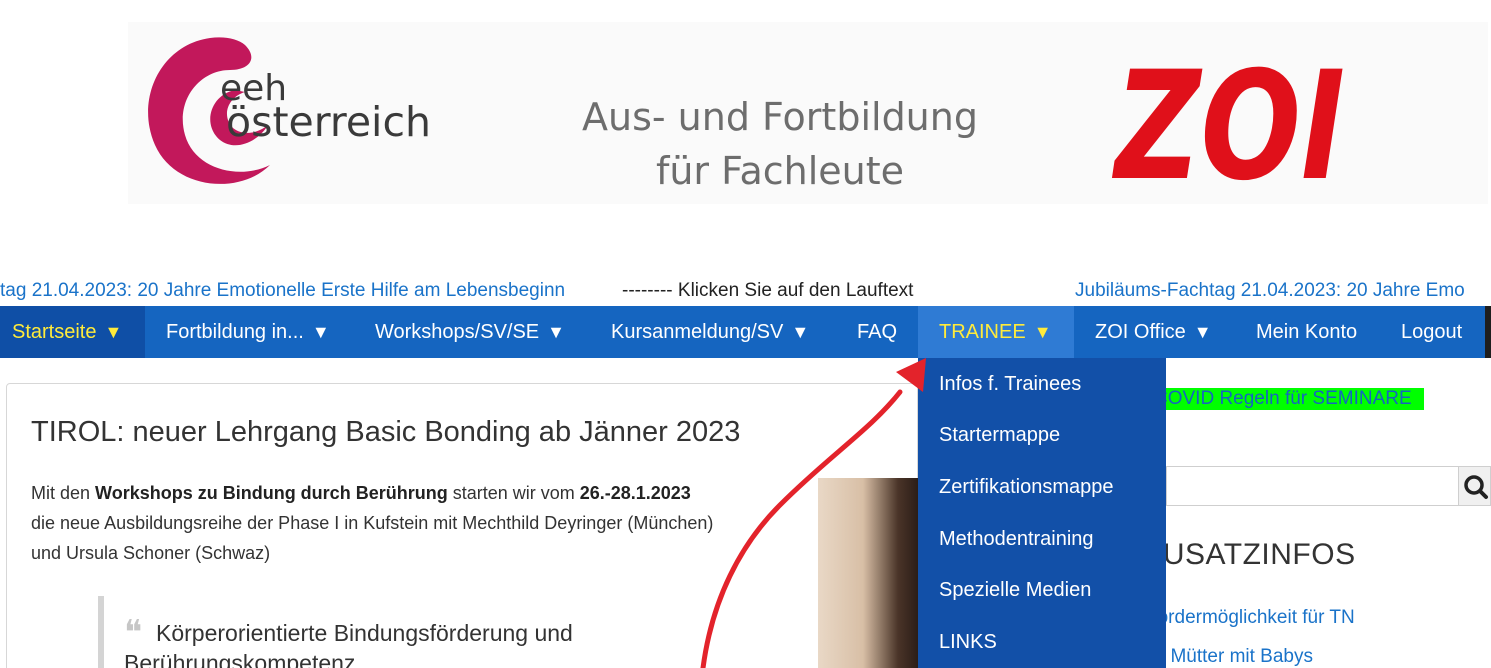 This screenshot has height=668, width=1491. I want to click on sidebar-link-foerdermoeglichkeit: Fördermöglichkeit für TN, so click(1328, 618).